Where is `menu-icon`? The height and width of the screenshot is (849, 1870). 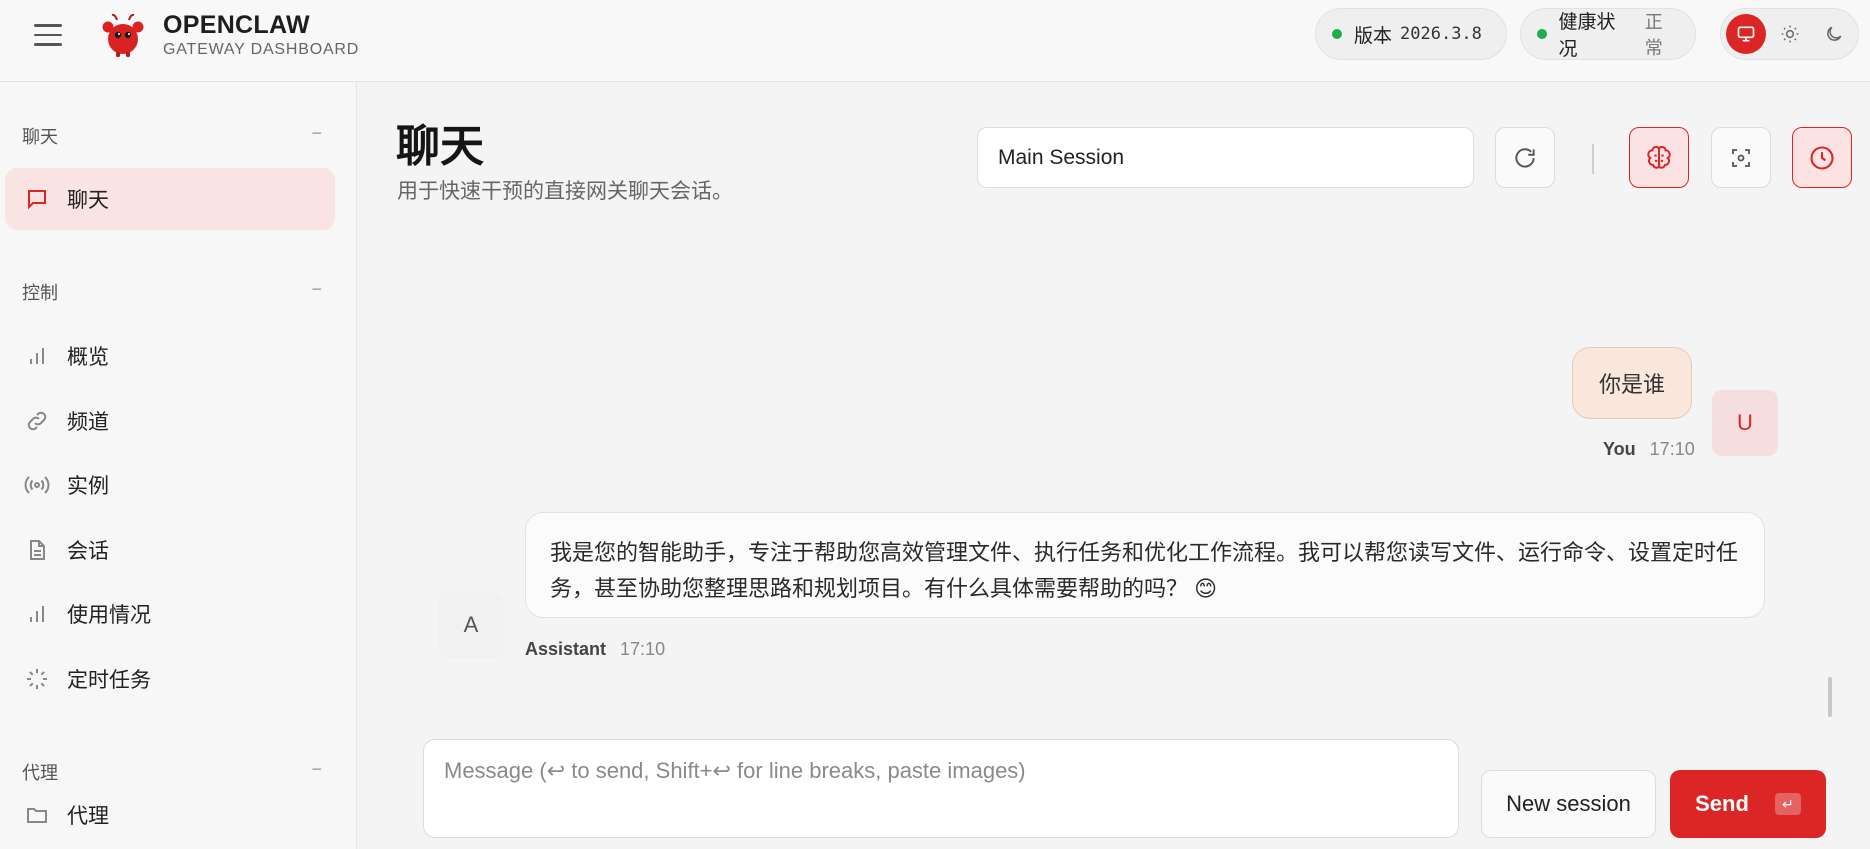
menu-icon is located at coordinates (48, 36).